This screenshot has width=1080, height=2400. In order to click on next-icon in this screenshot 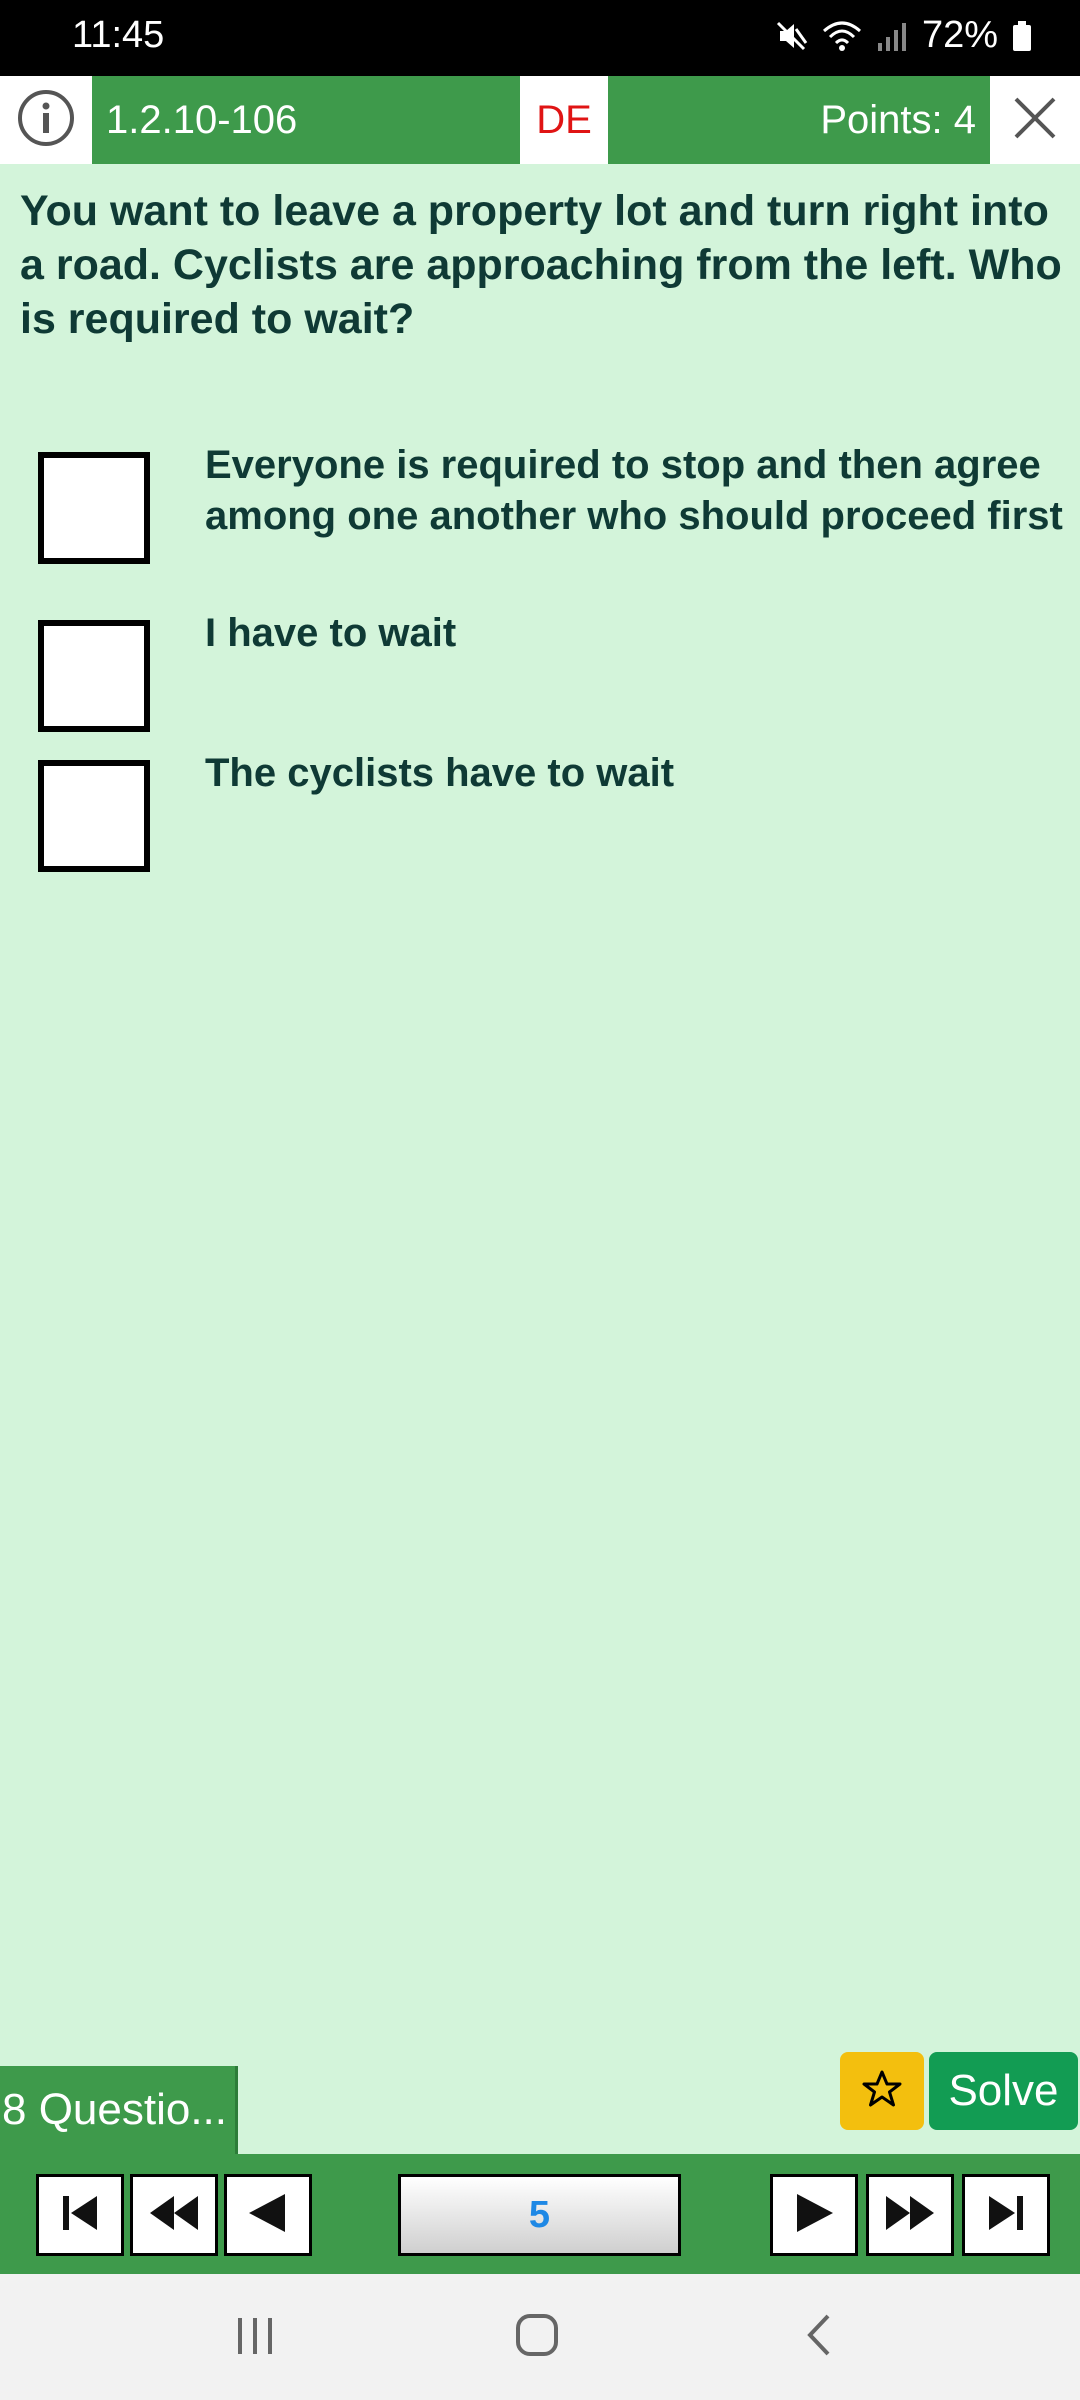, I will do `click(814, 2215)`.